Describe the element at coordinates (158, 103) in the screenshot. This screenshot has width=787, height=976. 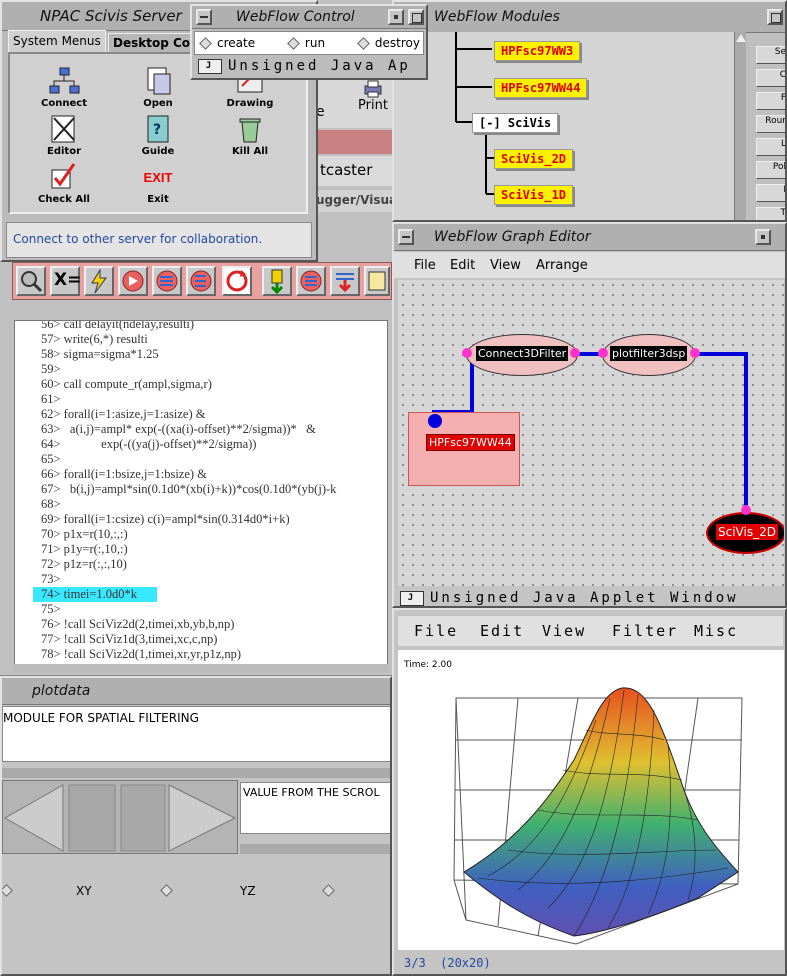
I see `server-icon-label: Open` at that location.